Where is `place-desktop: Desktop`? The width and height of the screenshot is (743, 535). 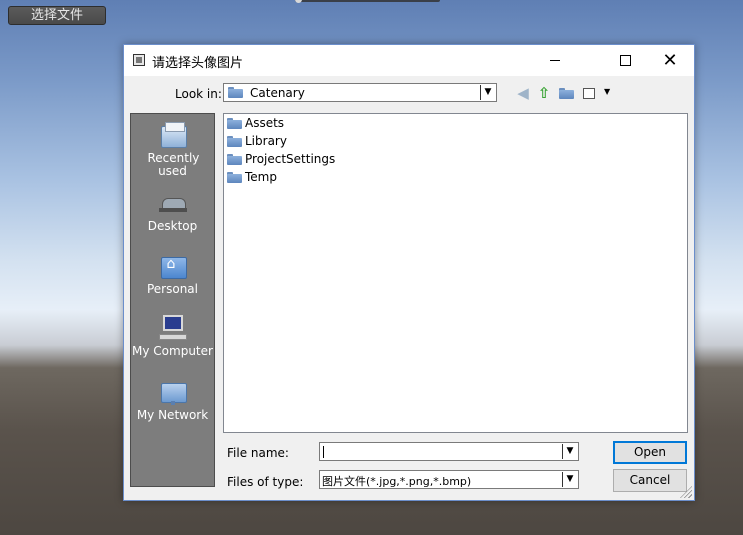 place-desktop: Desktop is located at coordinates (172, 211).